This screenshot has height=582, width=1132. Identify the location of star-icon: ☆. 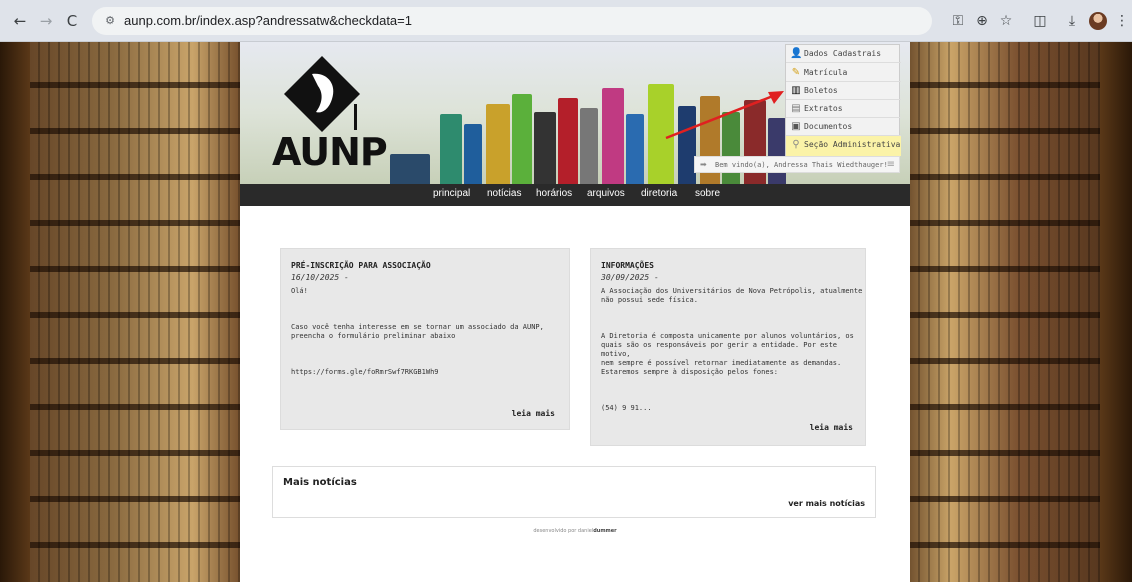
(1006, 21).